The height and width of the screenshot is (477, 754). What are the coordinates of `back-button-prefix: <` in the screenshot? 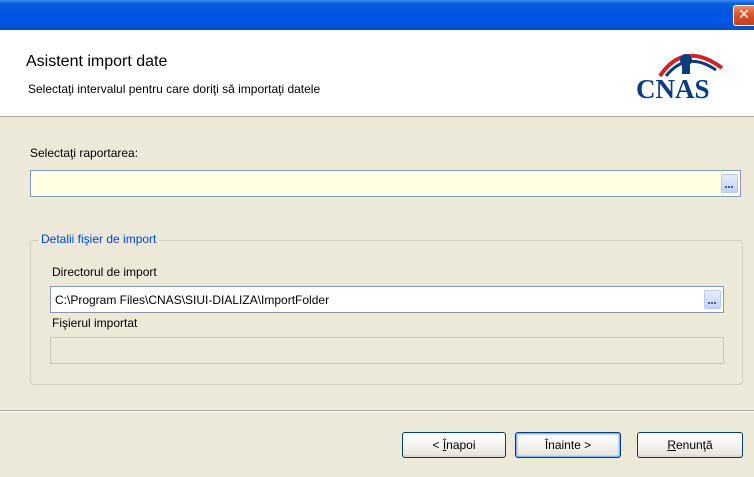 It's located at (437, 445).